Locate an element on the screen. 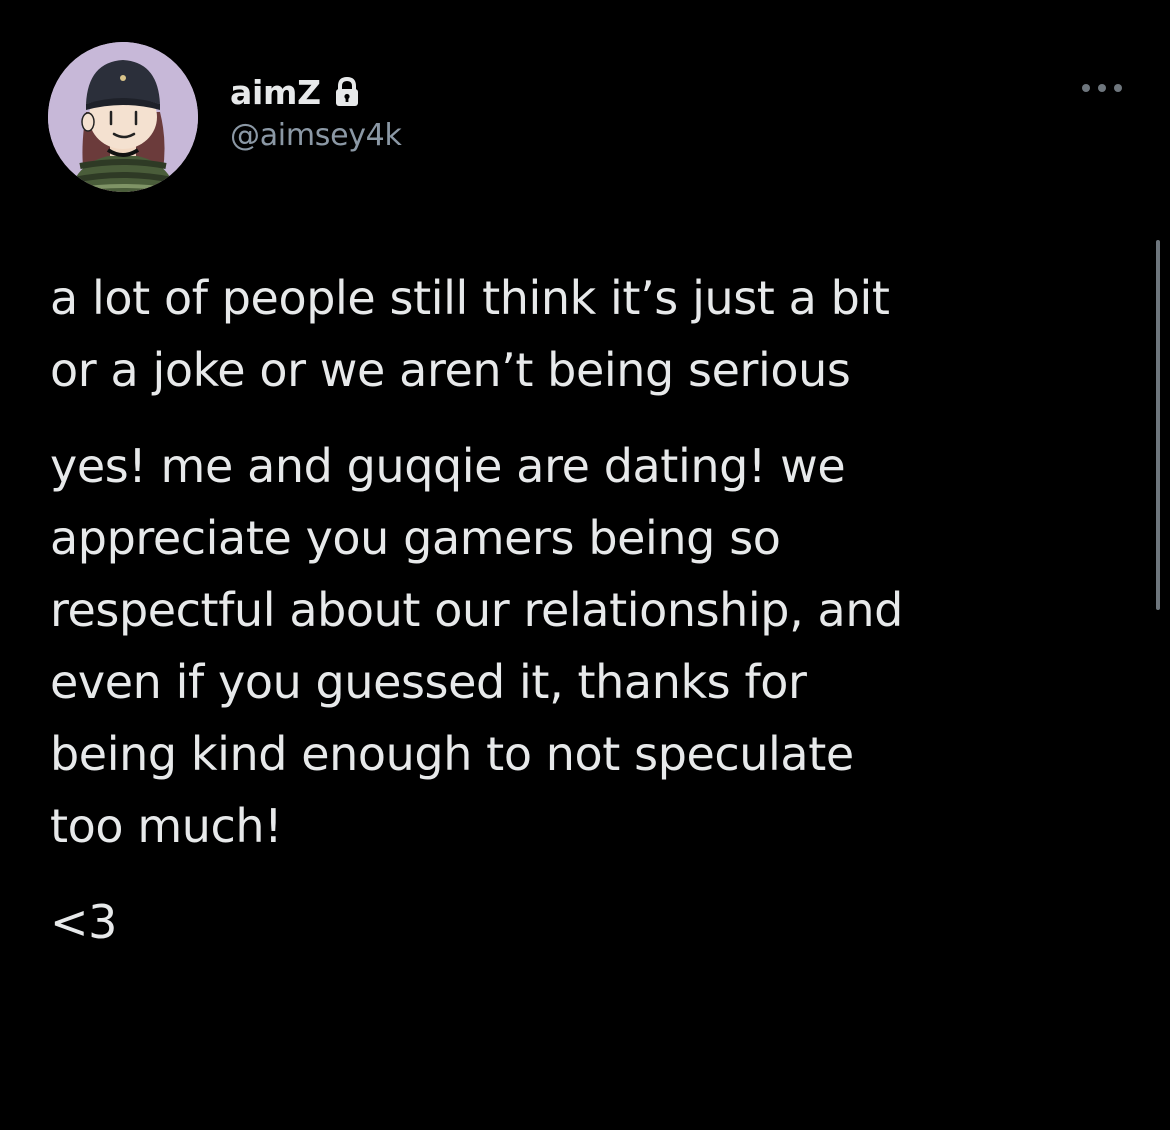  tweet-paragraph-3: <3 is located at coordinates (84, 922).